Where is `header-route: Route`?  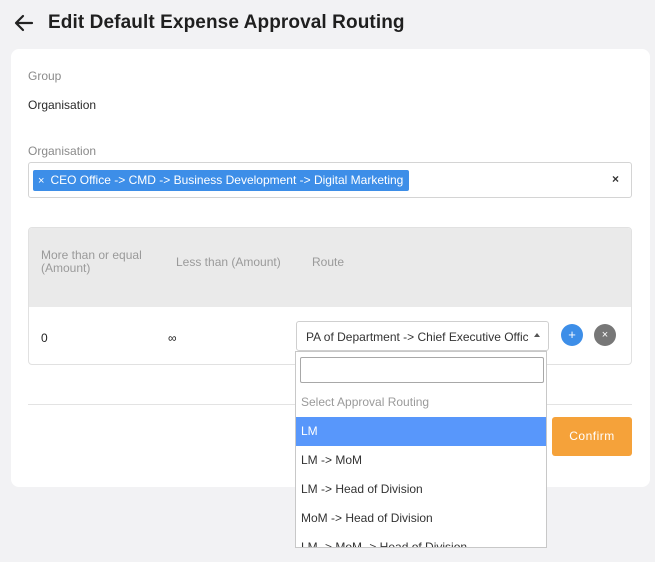
header-route: Route is located at coordinates (328, 262).